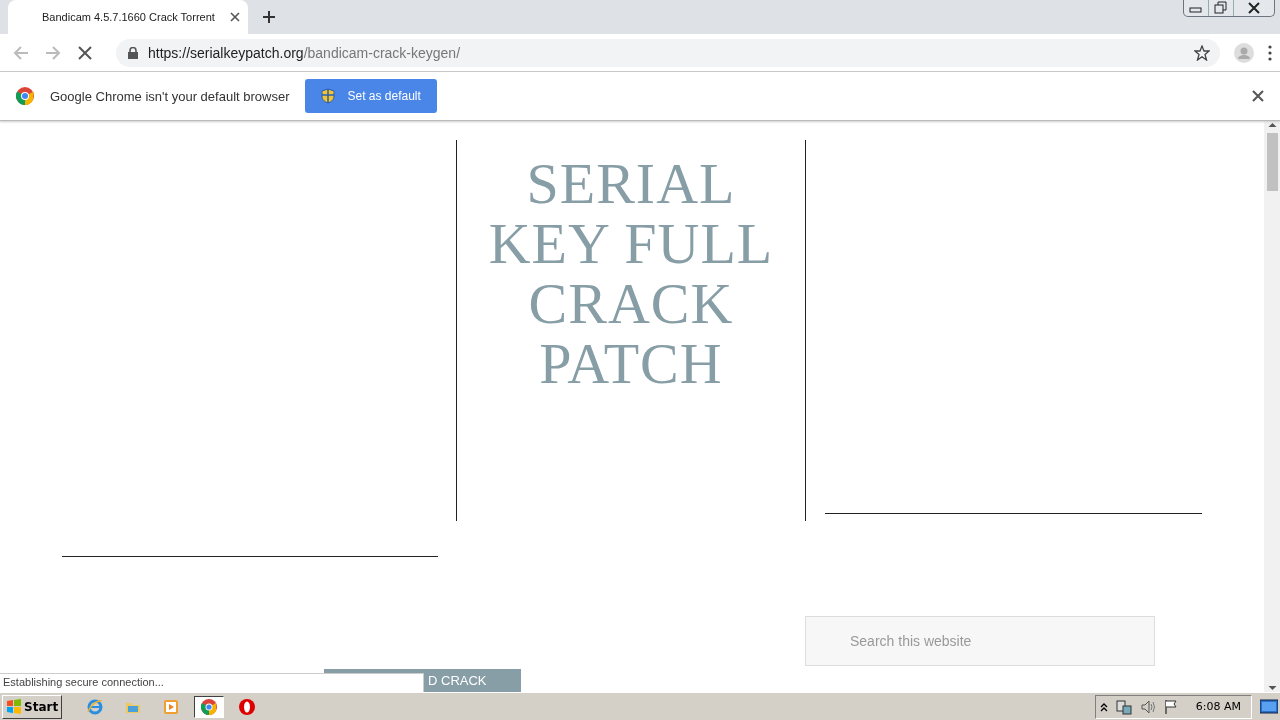 Image resolution: width=1280 pixels, height=720 pixels. Describe the element at coordinates (1270, 52) in the screenshot. I see `menu-icon` at that location.